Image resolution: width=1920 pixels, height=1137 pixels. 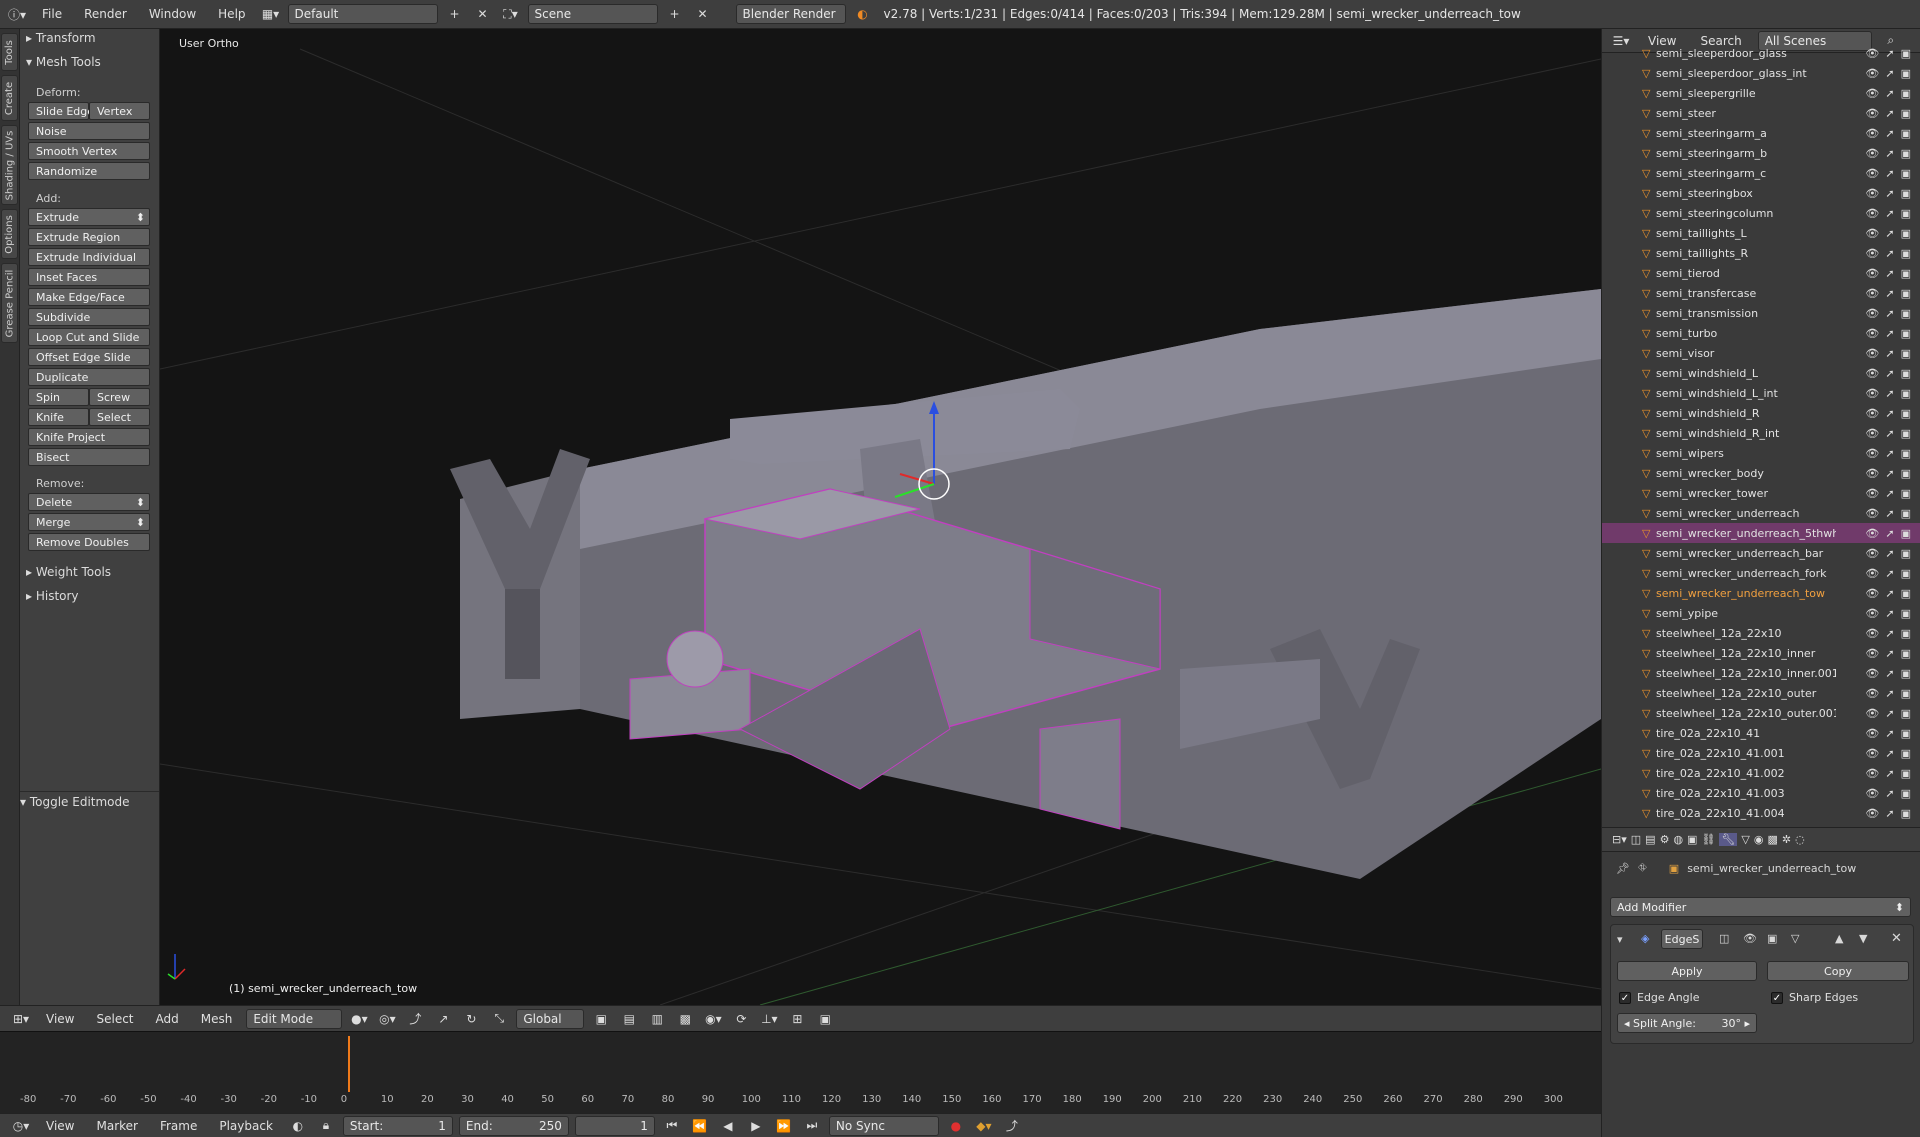 What do you see at coordinates (172, 14) in the screenshot?
I see `menu-window: Window` at bounding box center [172, 14].